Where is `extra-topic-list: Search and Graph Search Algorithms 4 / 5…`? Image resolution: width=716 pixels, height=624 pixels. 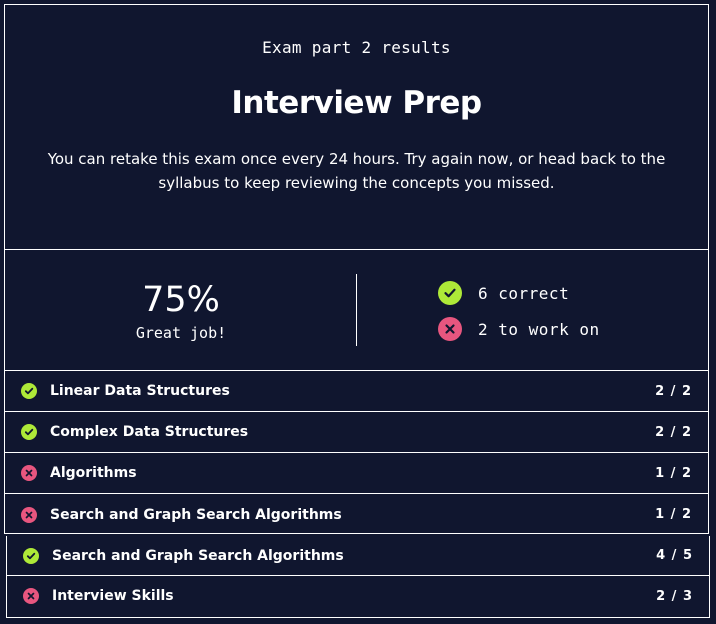
extra-topic-list: Search and Graph Search Algorithms 4 / 5… is located at coordinates (358, 577).